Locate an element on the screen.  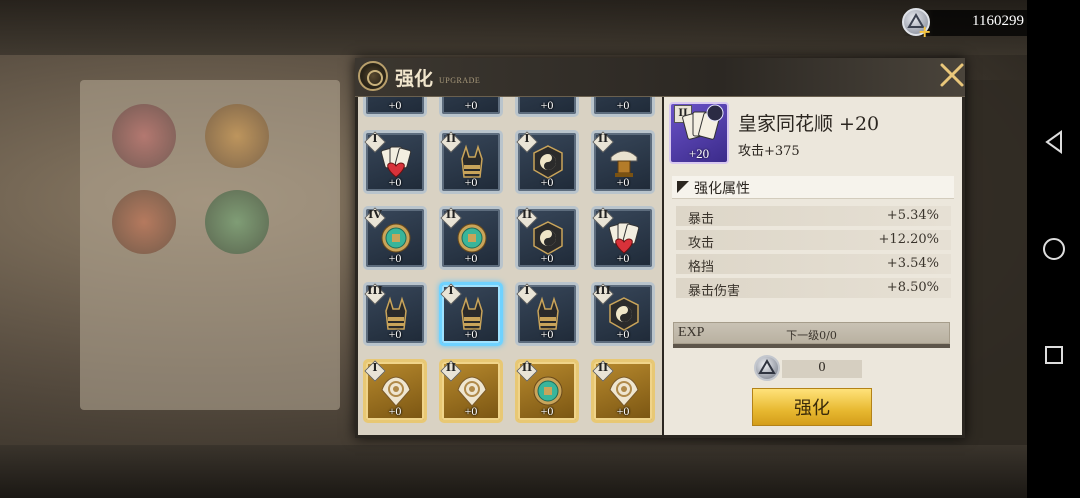
android-nav-bar is located at coordinates (1053, 249).